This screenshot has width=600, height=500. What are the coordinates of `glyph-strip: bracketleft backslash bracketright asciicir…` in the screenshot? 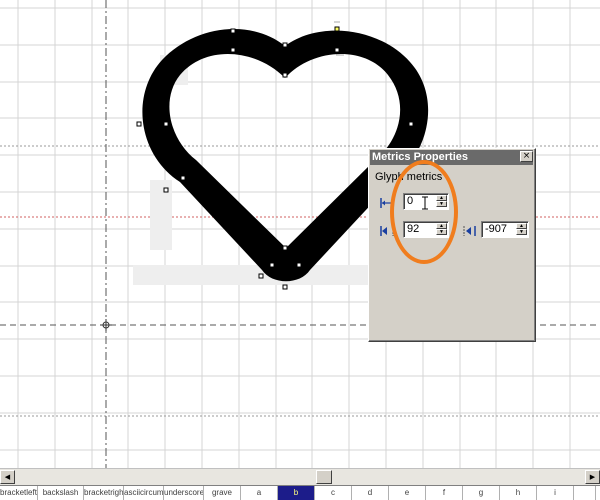 It's located at (300, 492).